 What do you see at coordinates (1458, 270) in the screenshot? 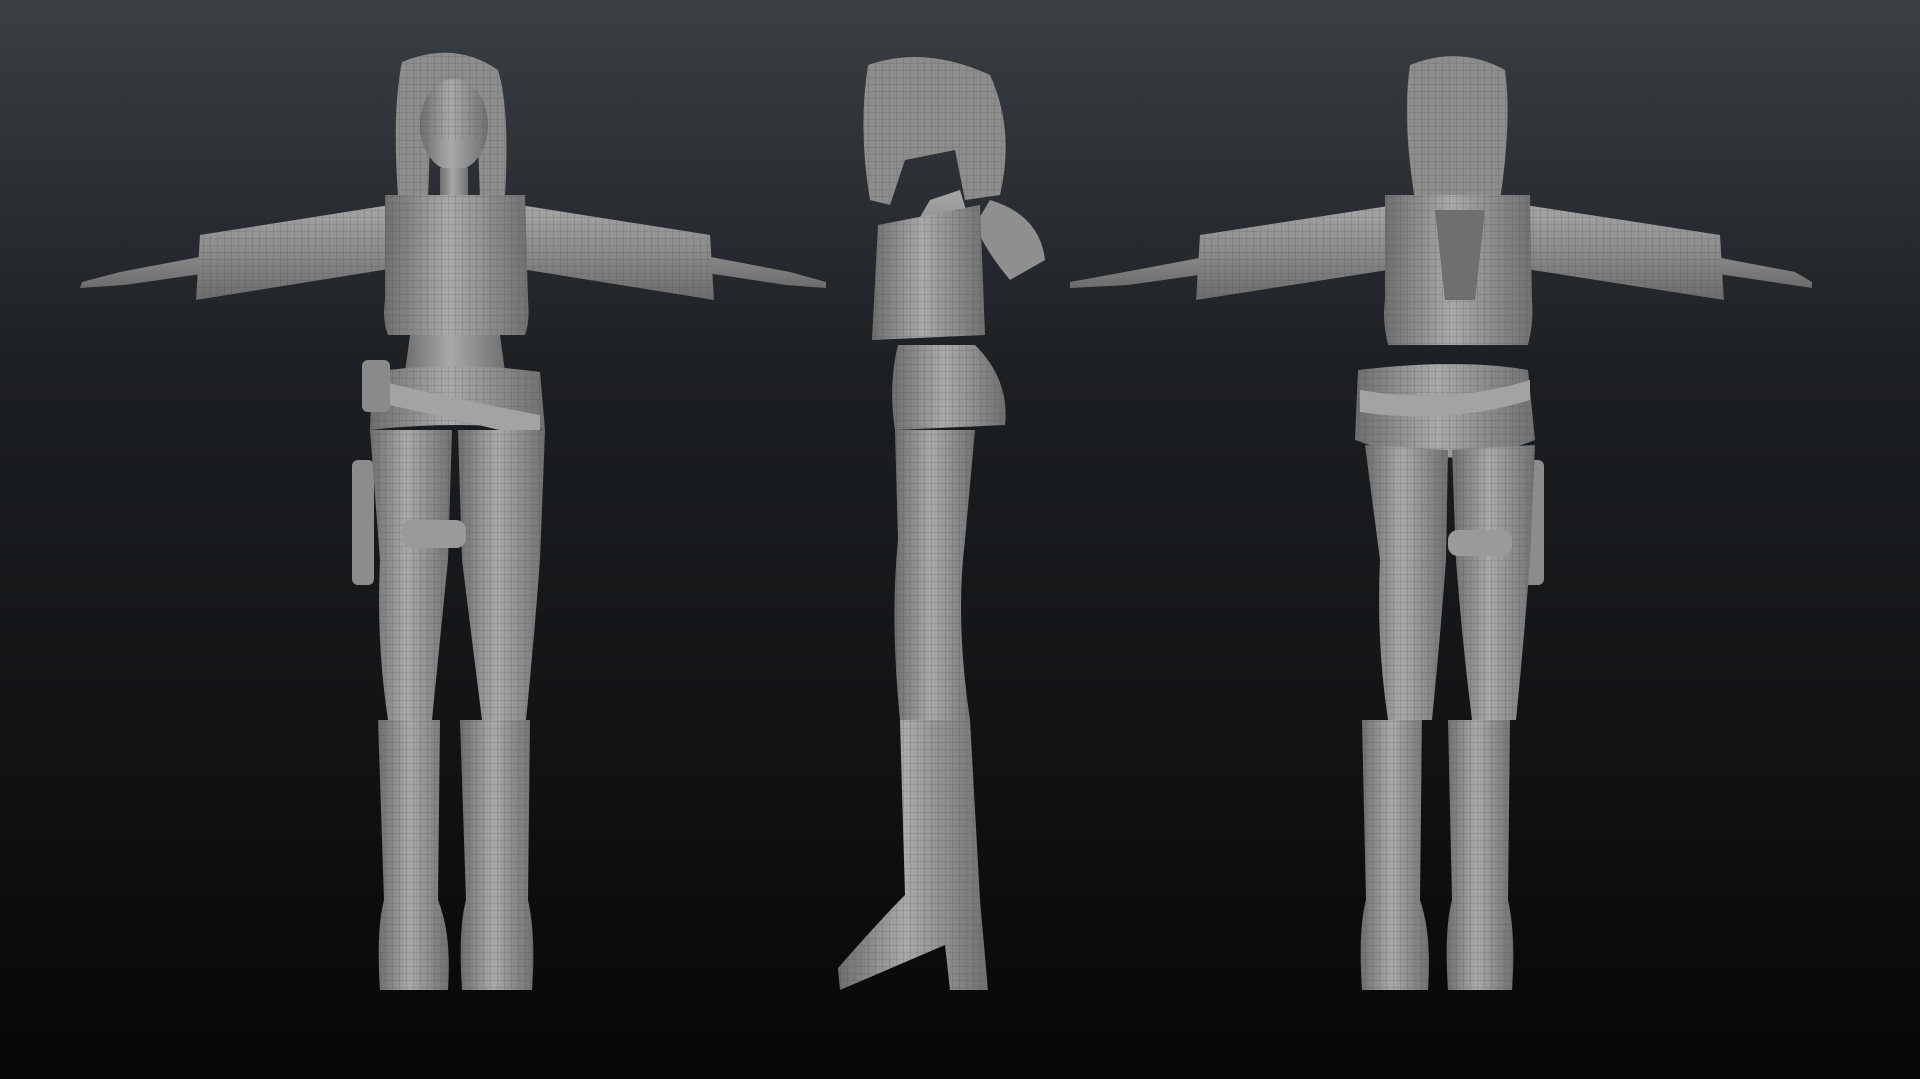
I see `back-torso` at bounding box center [1458, 270].